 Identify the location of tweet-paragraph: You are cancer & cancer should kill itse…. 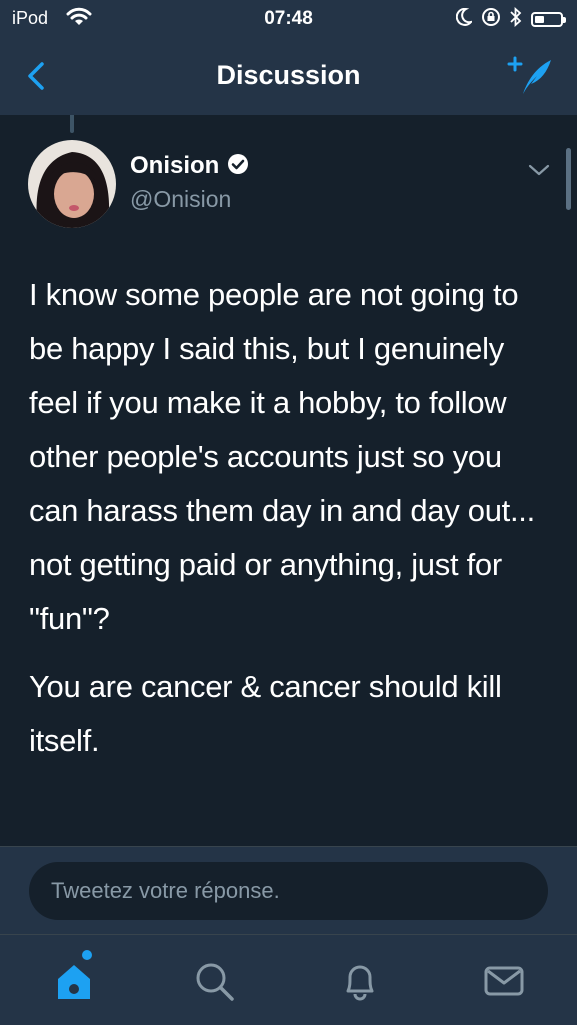
(265, 713).